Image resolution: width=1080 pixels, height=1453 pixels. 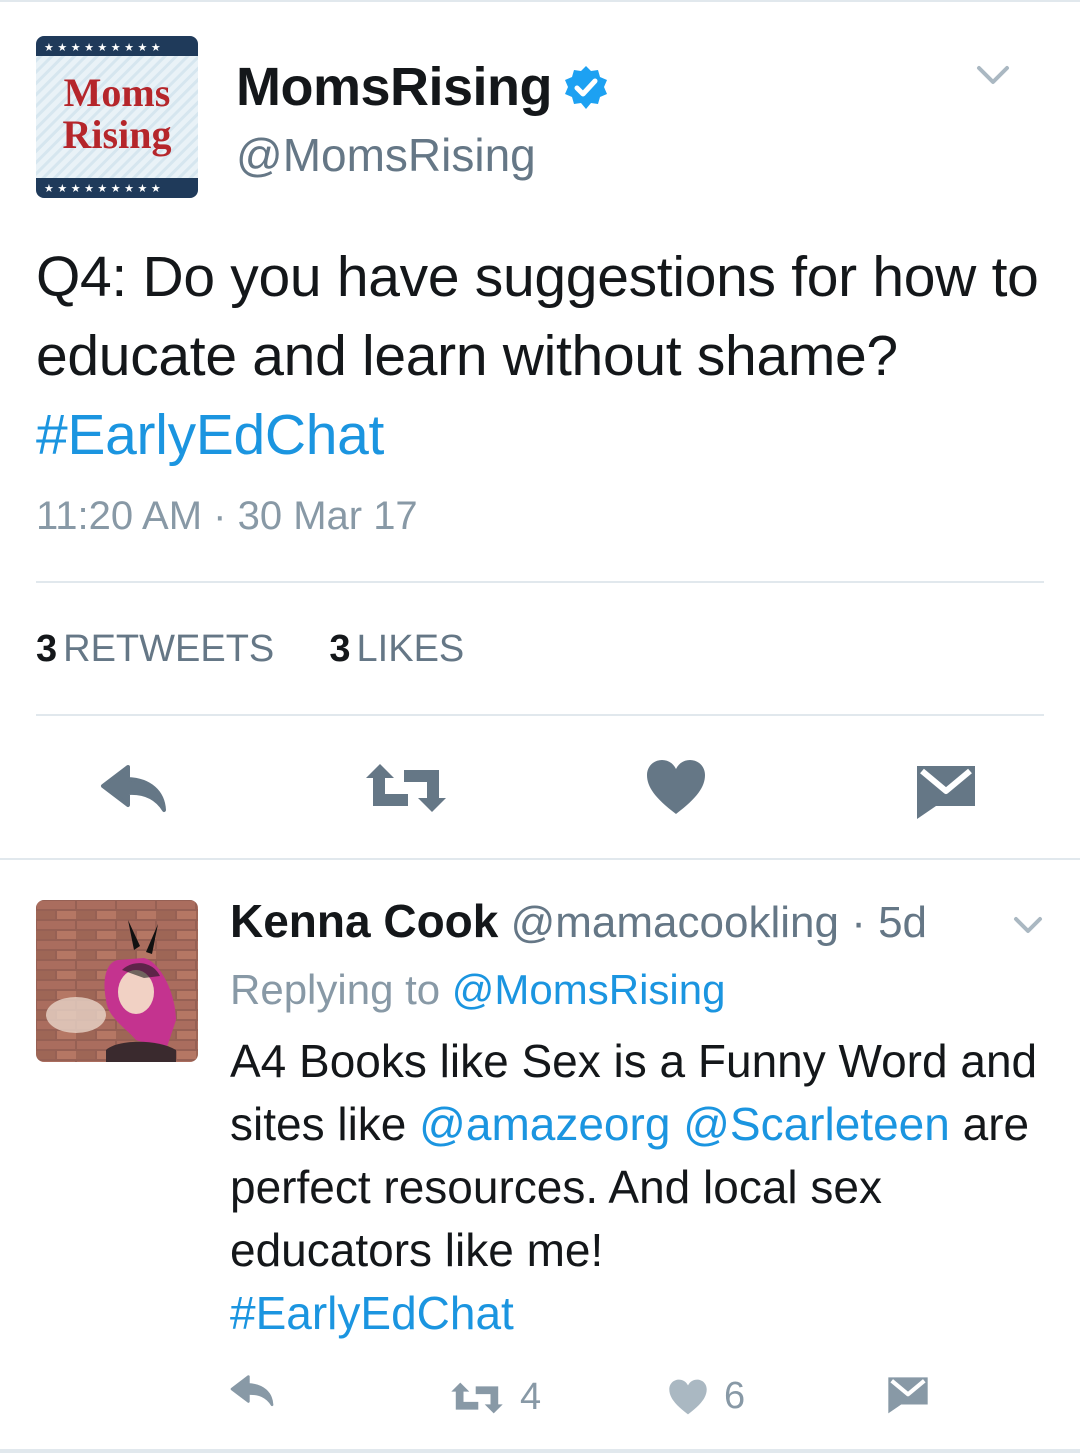 What do you see at coordinates (544, 1124) in the screenshot?
I see `mention-amazeorg: @amazeorg` at bounding box center [544, 1124].